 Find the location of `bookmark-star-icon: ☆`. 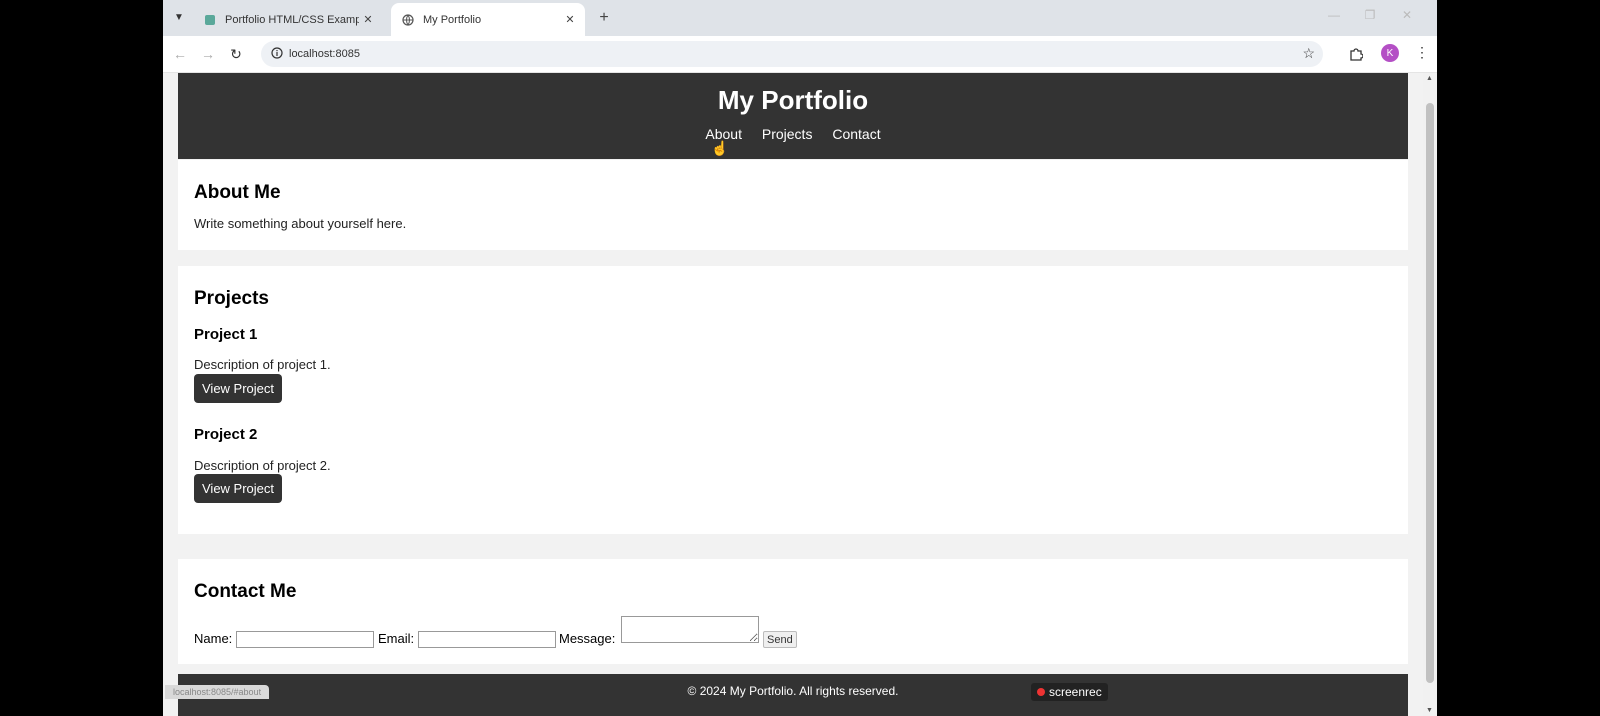

bookmark-star-icon: ☆ is located at coordinates (1308, 53).